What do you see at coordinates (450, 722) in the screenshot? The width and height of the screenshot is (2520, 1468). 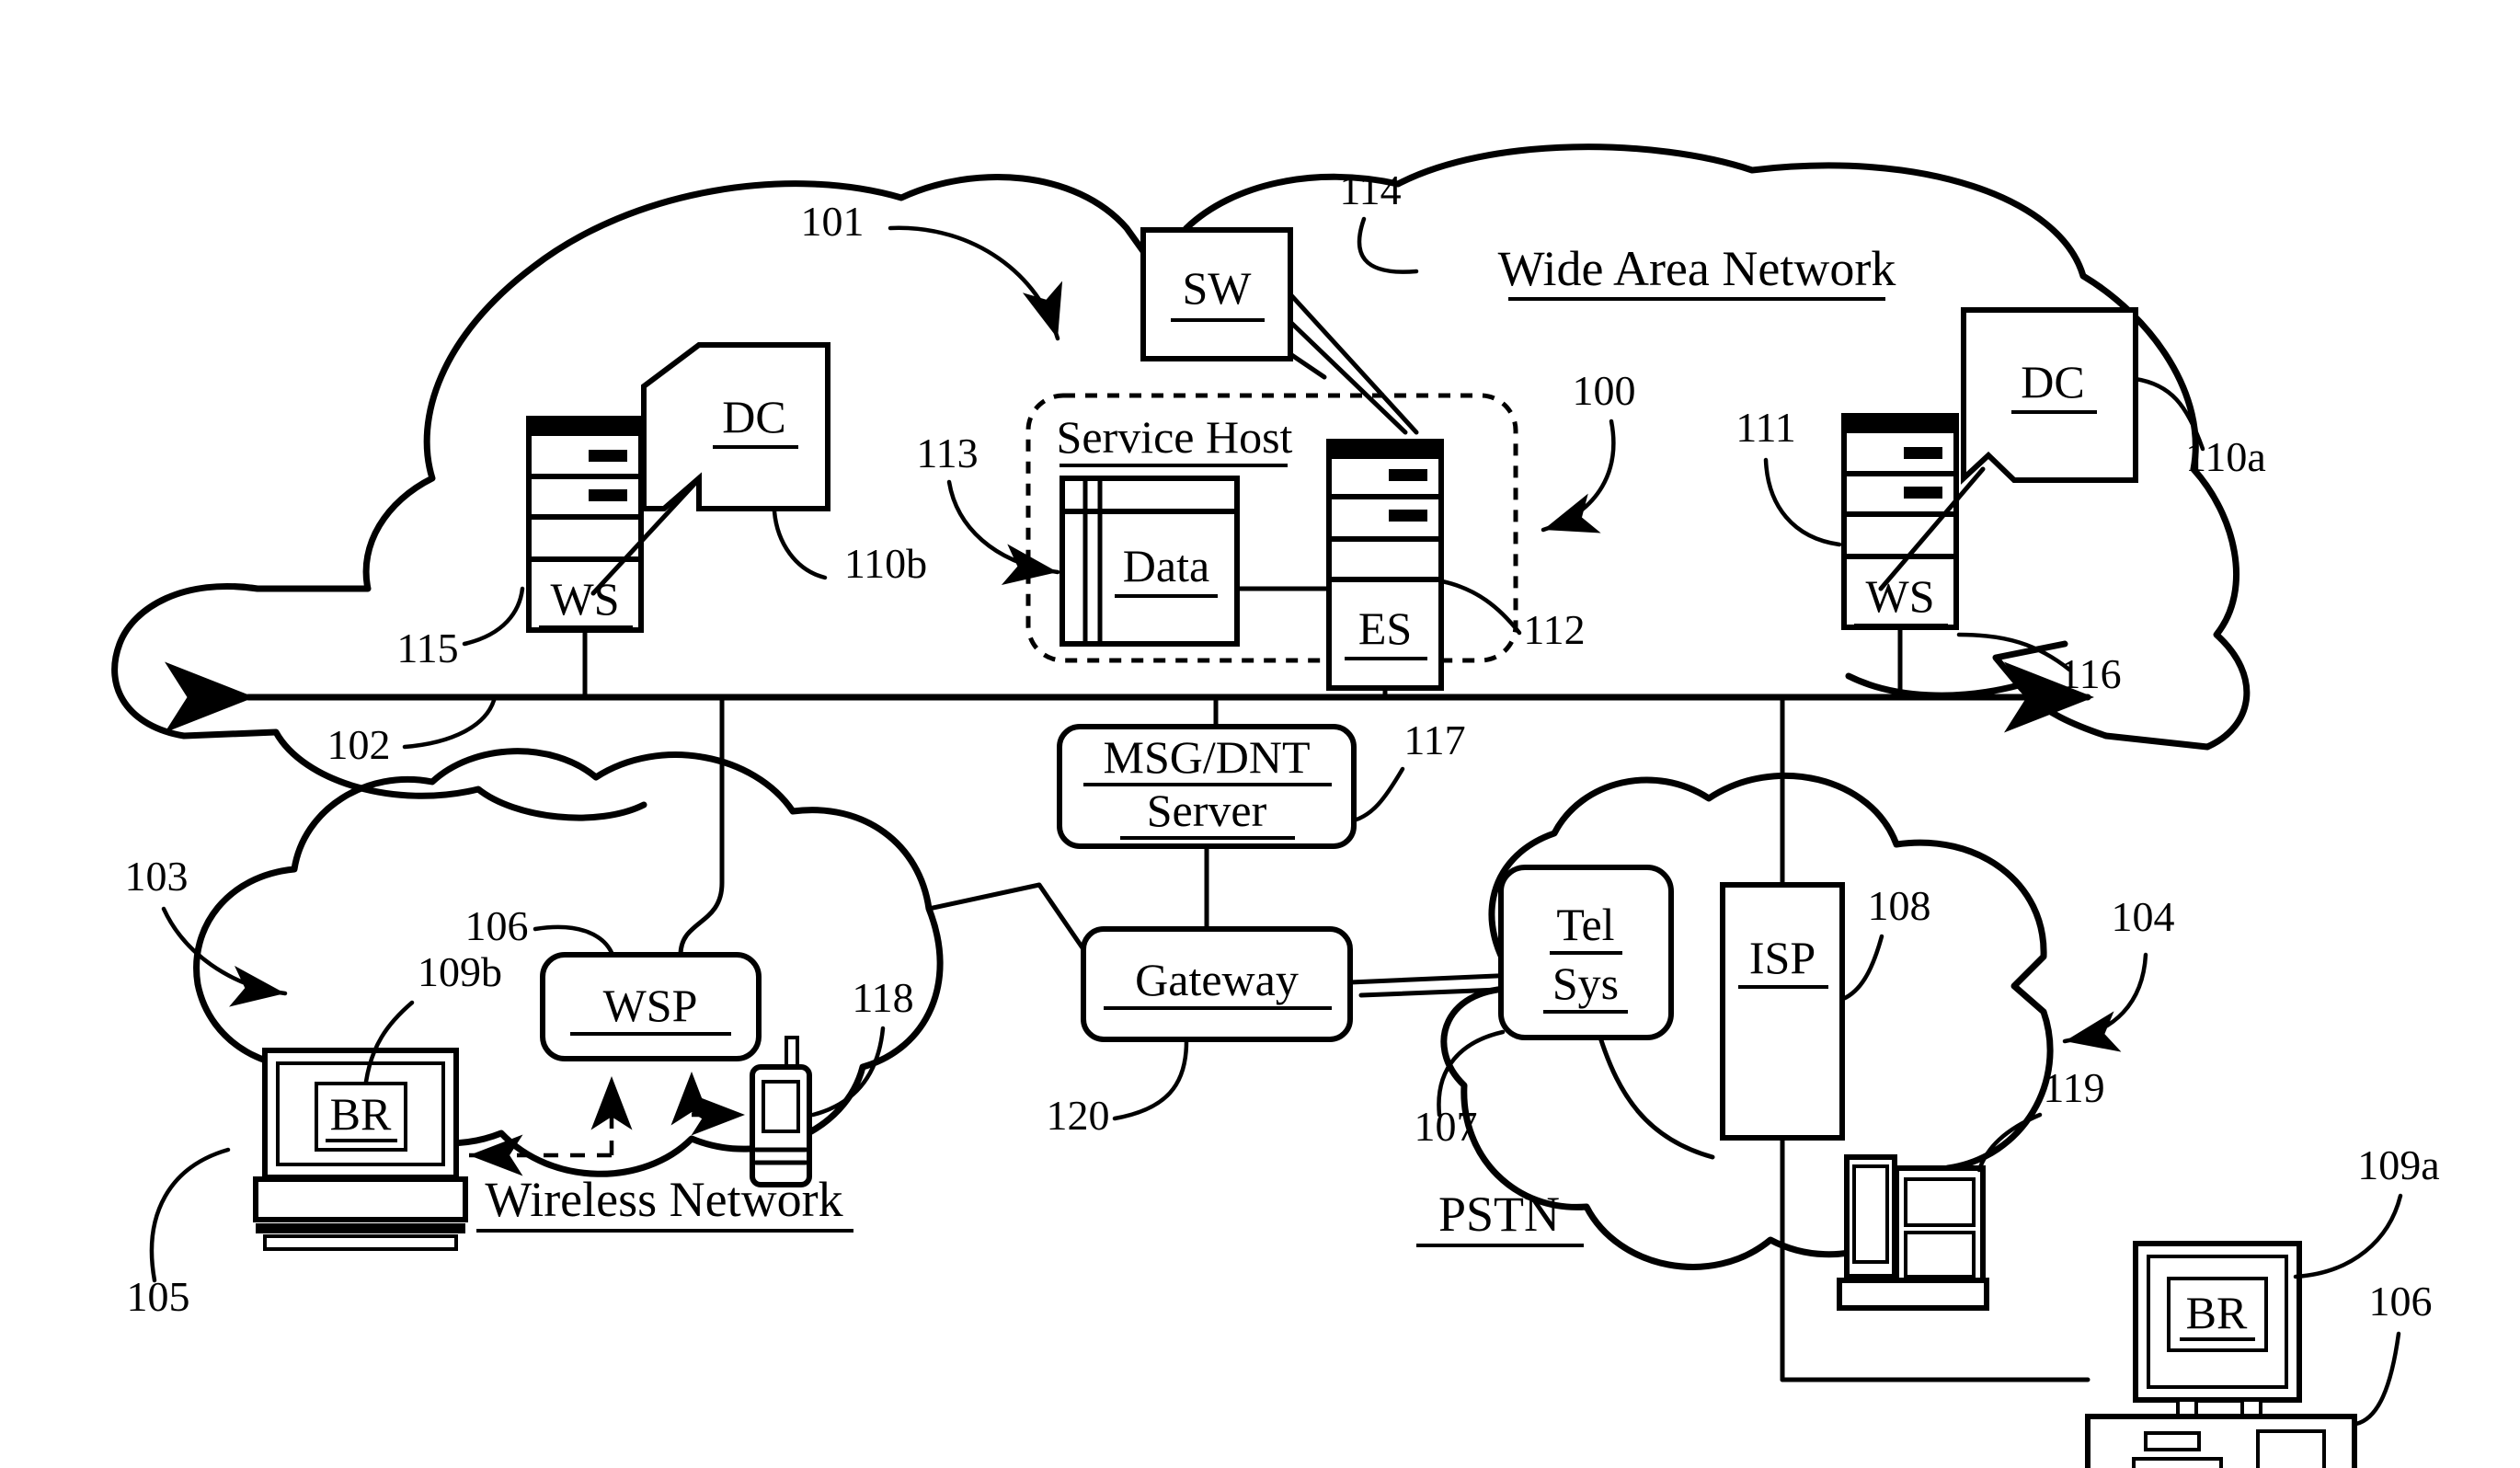 I see `ref-102-leader` at bounding box center [450, 722].